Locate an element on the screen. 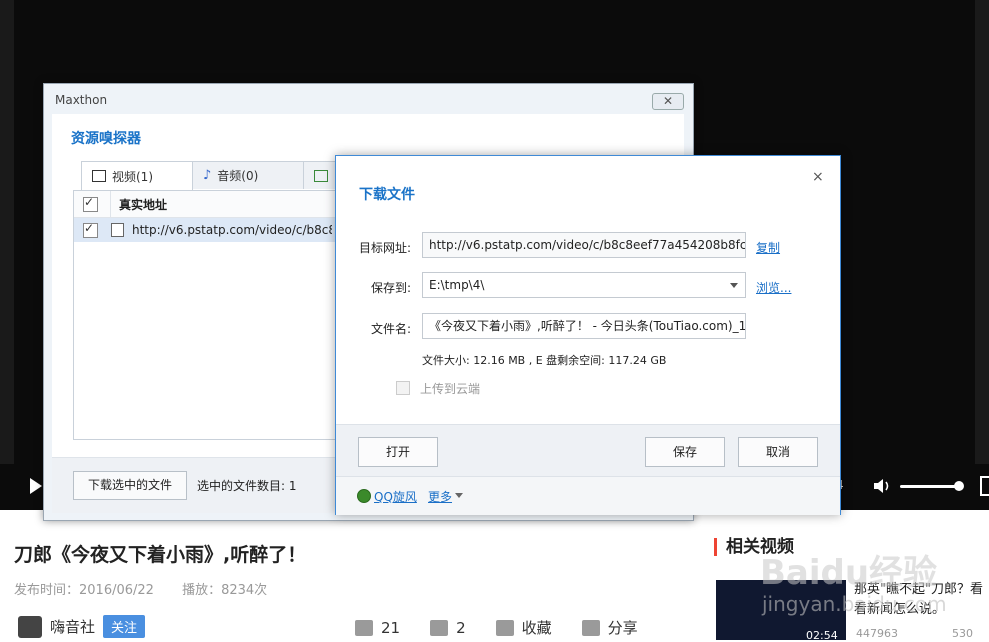 The width and height of the screenshot is (989, 642). favorite-label: 收藏 is located at coordinates (536, 628).